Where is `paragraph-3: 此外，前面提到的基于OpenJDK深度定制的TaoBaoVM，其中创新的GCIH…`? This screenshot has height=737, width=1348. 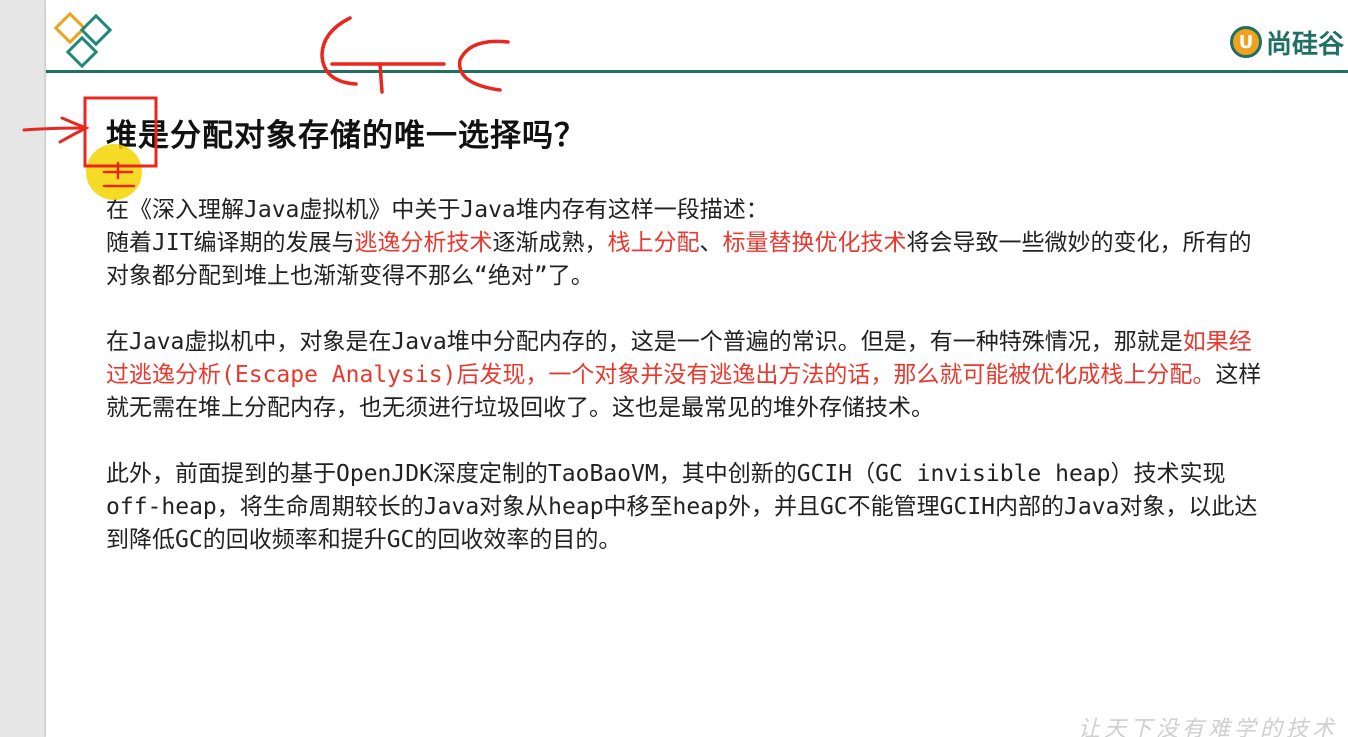
paragraph-3: 此外，前面提到的基于OpenJDK深度定制的TaoBaoVM，其中创新的GCIH… is located at coordinates (686, 507).